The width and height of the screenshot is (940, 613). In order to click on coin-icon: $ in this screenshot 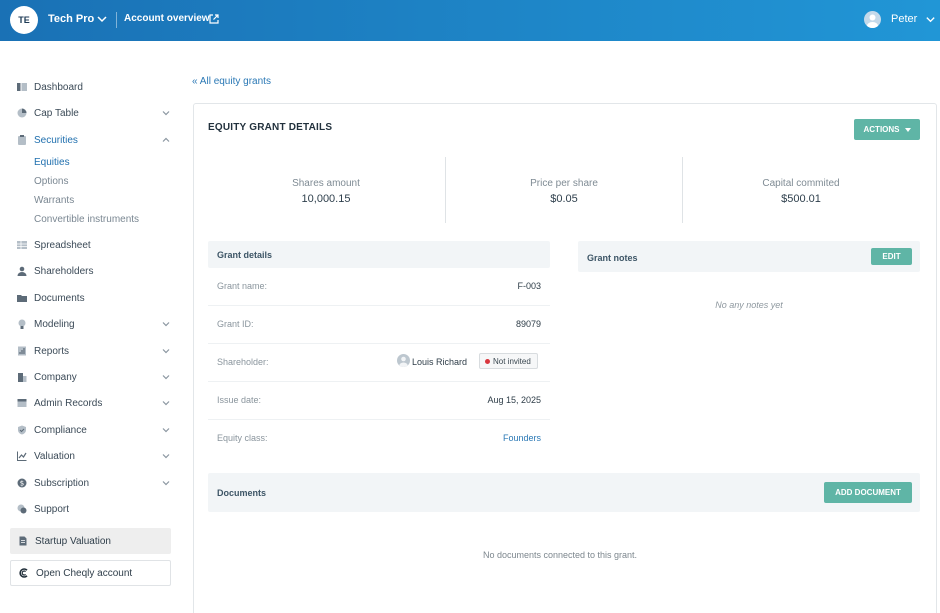, I will do `click(22, 483)`.